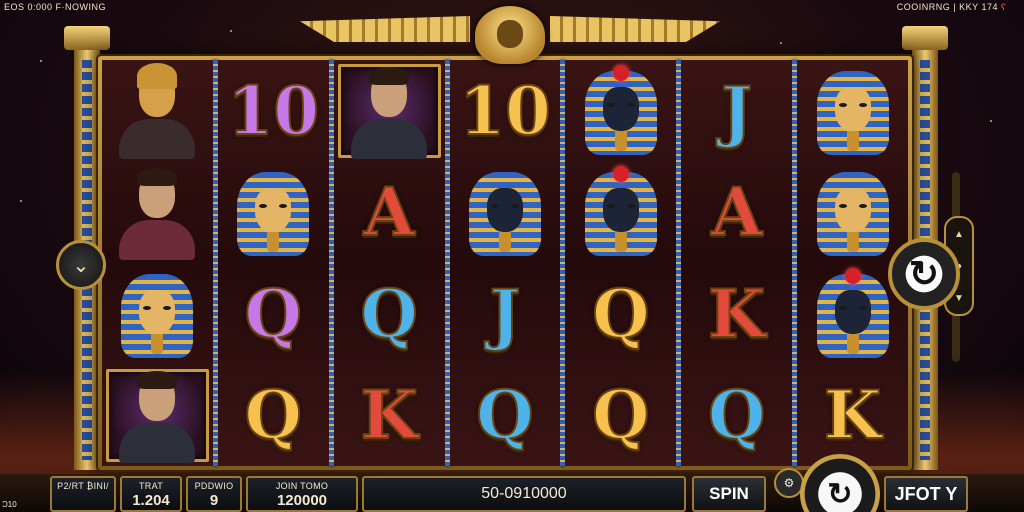 The image size is (1024, 512). Describe the element at coordinates (924, 274) in the screenshot. I see `side-spin-button: ↻` at that location.